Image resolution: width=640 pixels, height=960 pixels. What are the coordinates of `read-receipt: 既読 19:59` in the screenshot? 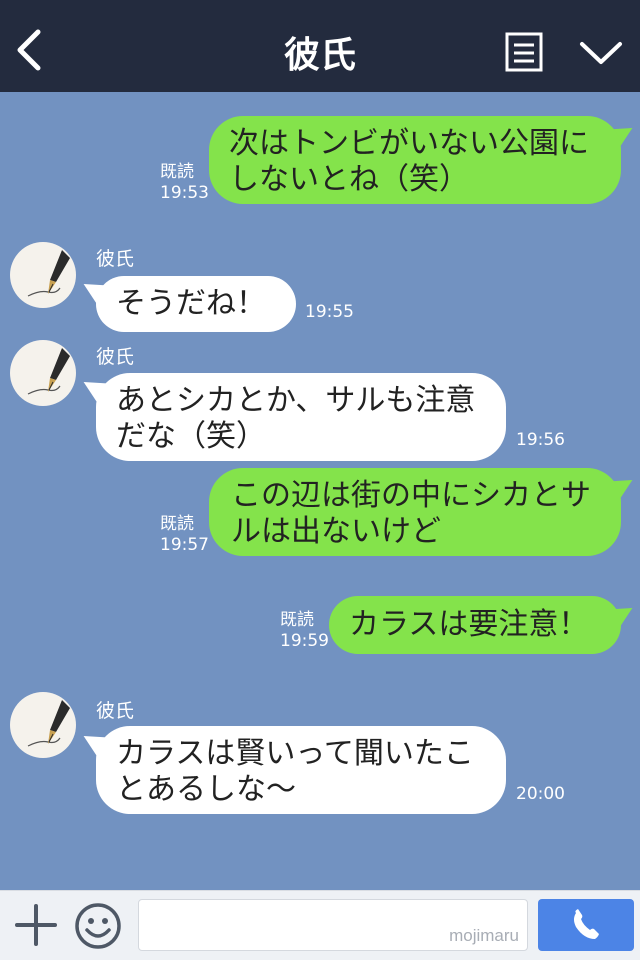 It's located at (304, 631).